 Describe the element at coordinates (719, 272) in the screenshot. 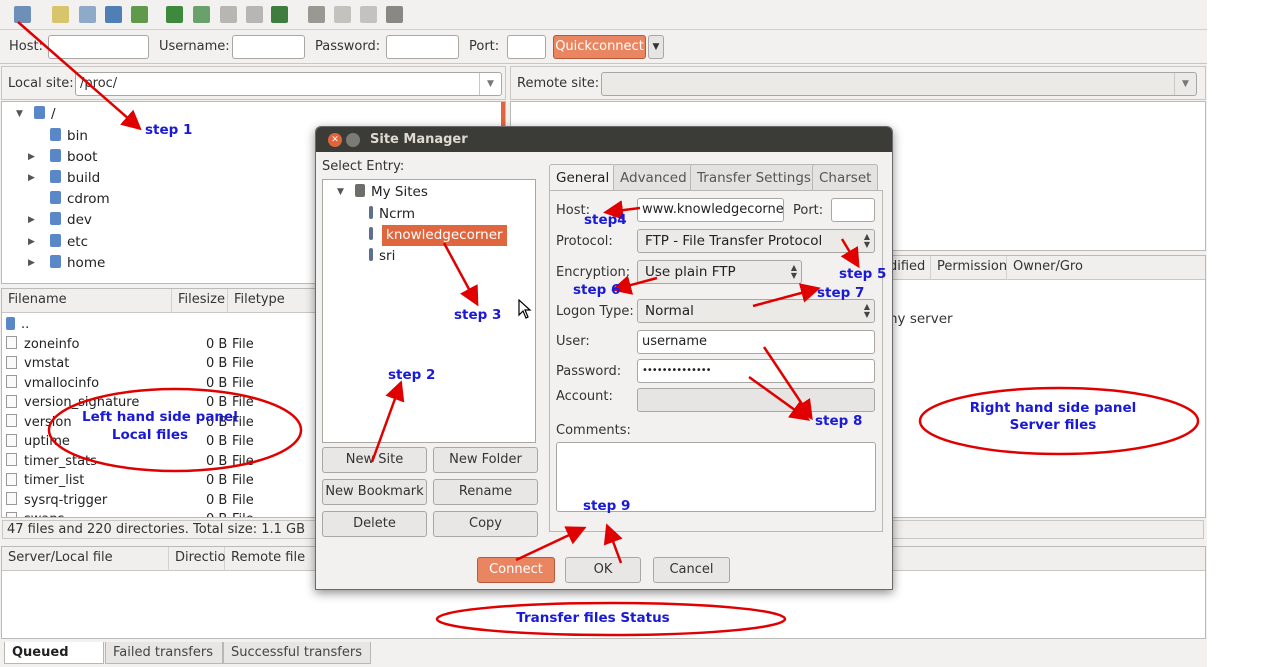

I see `encryption-select: Use plain FTP ▲ ▼` at that location.